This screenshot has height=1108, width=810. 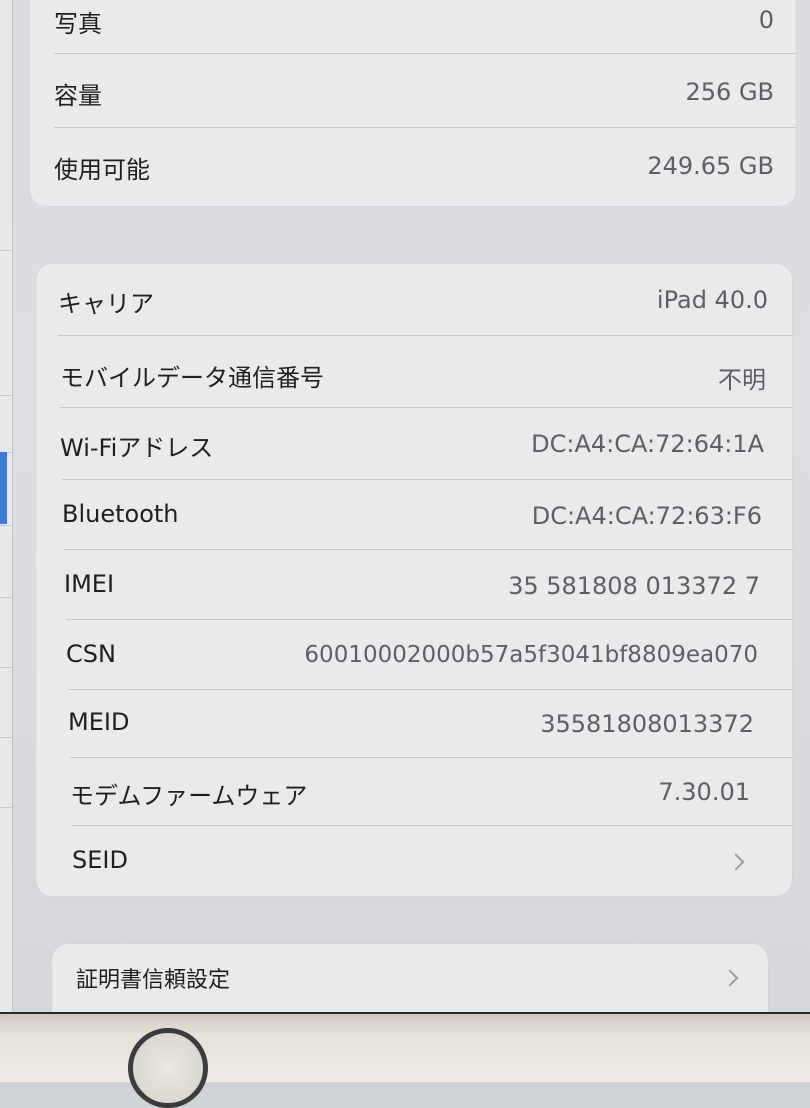 I want to click on wifi-address-label: Wi-Fiアドレス, so click(x=137, y=448).